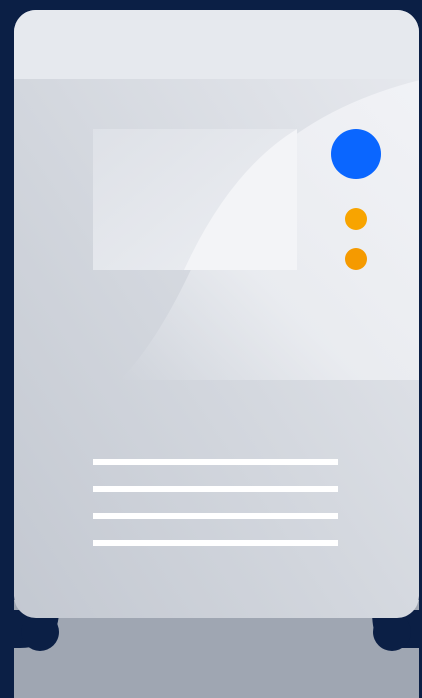 Image resolution: width=422 pixels, height=698 pixels. I want to click on power-led, so click(356, 154).